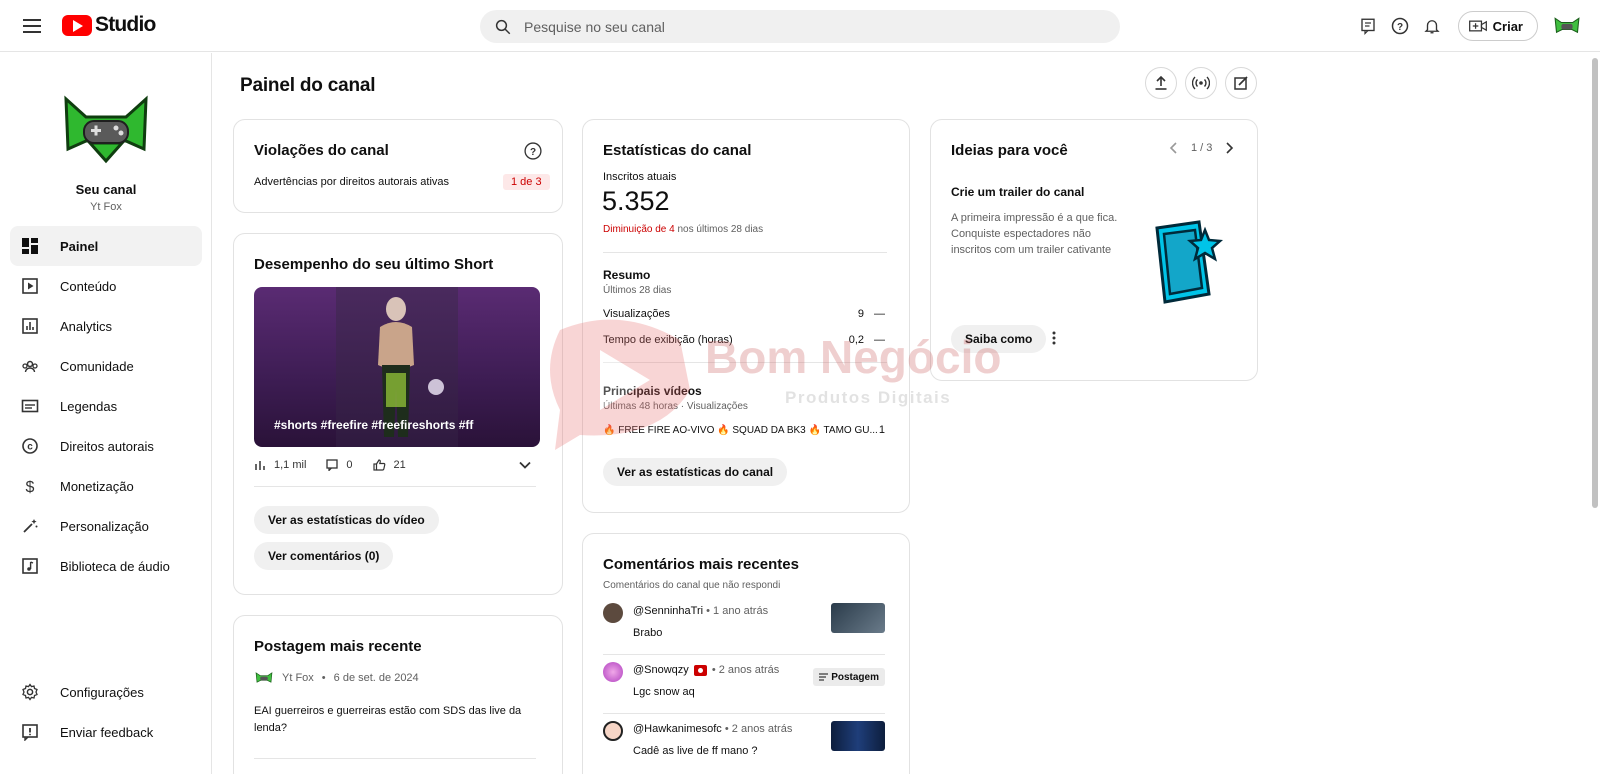  What do you see at coordinates (1229, 148) in the screenshot?
I see `chevron-right-icon` at bounding box center [1229, 148].